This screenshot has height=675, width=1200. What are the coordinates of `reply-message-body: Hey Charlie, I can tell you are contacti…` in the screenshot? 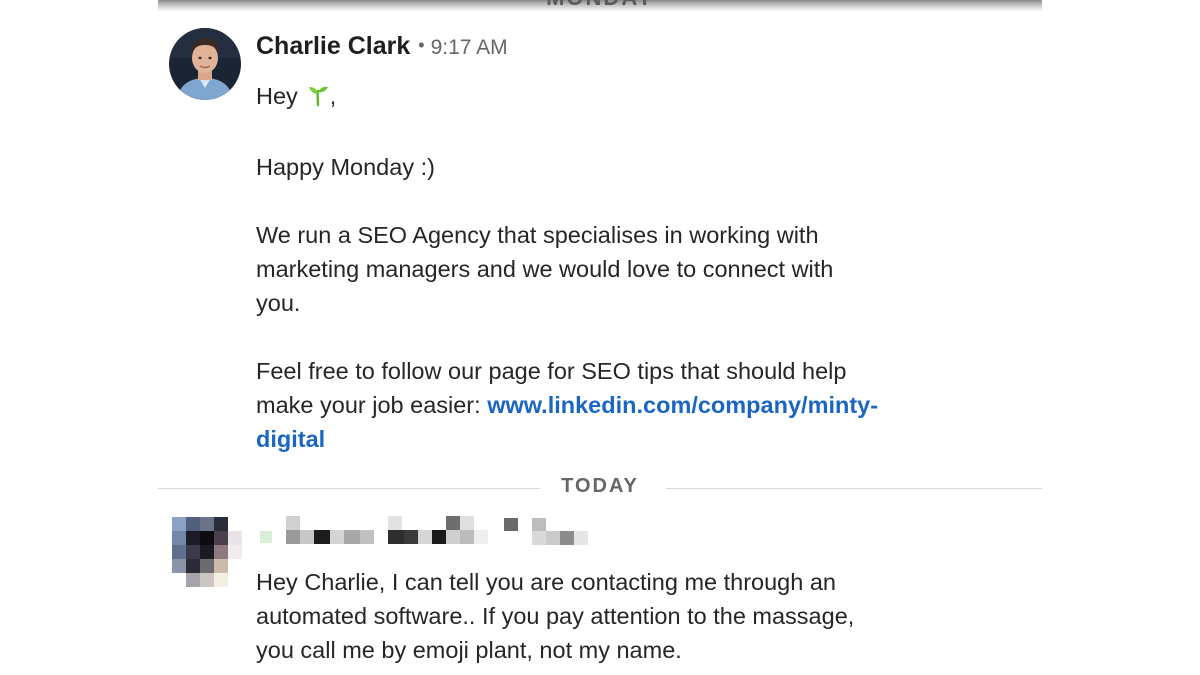 It's located at (606, 616).